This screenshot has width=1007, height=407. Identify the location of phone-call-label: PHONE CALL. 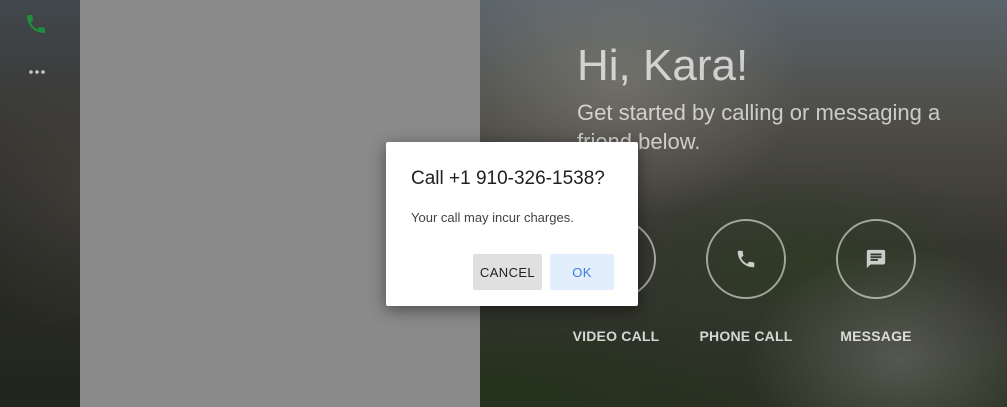
(746, 336).